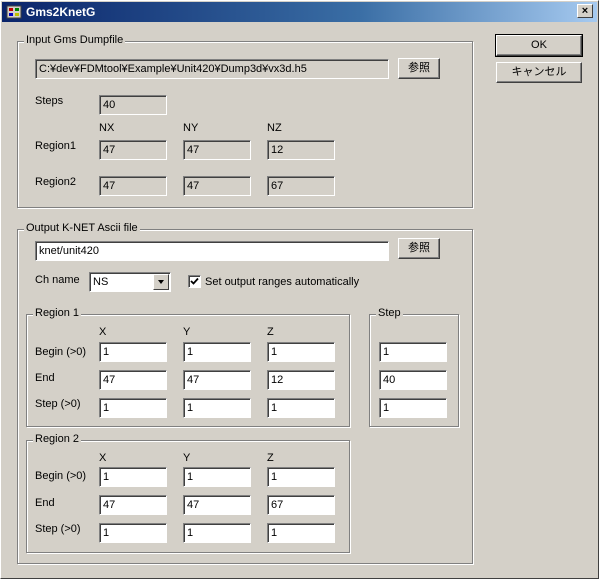 Image resolution: width=599 pixels, height=579 pixels. What do you see at coordinates (133, 105) in the screenshot?
I see `steps-field: 40` at bounding box center [133, 105].